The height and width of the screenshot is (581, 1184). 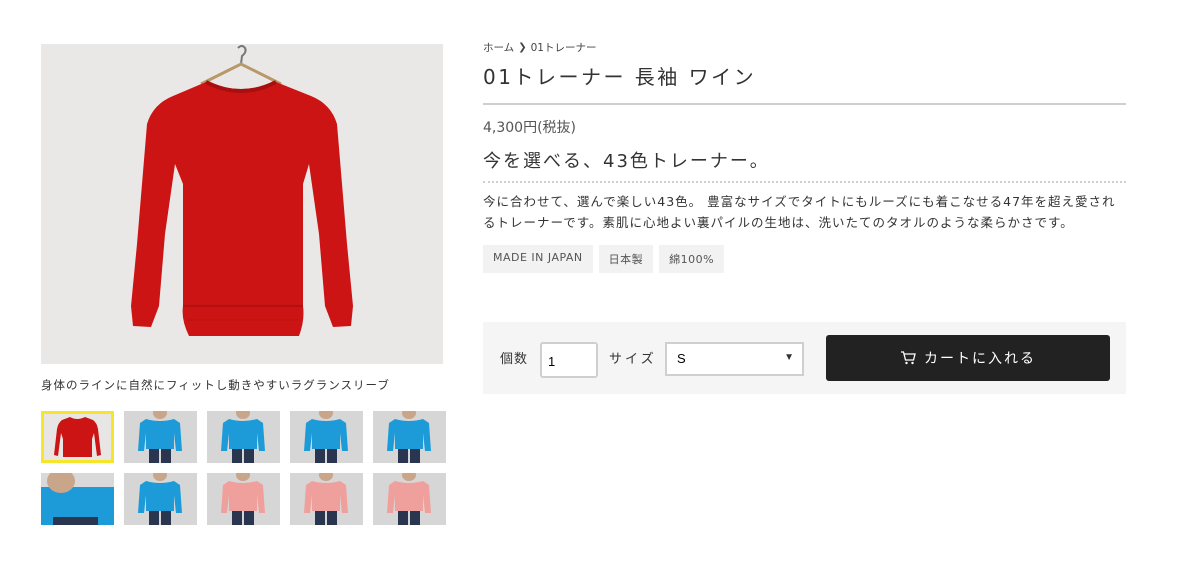 I want to click on breadcrumb-current: 01トレーナー, so click(x=563, y=48).